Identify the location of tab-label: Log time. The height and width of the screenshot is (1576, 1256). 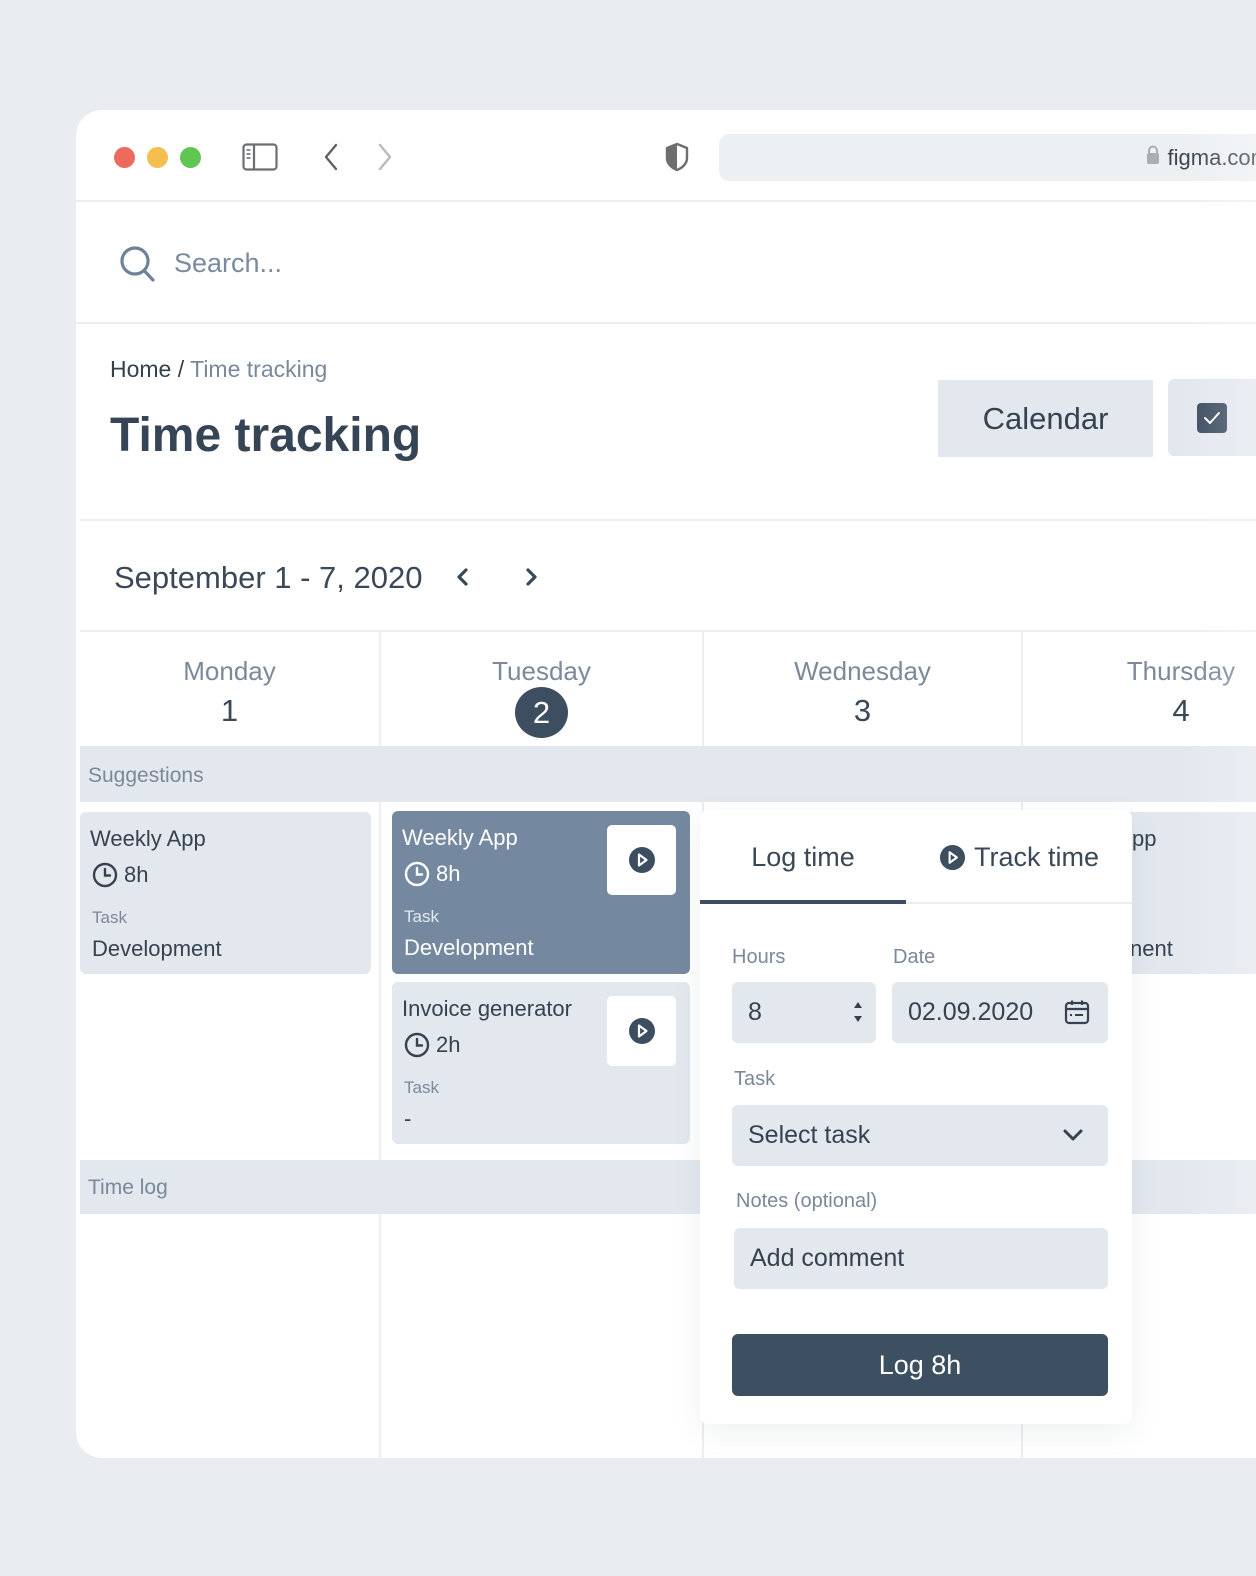
(803, 856).